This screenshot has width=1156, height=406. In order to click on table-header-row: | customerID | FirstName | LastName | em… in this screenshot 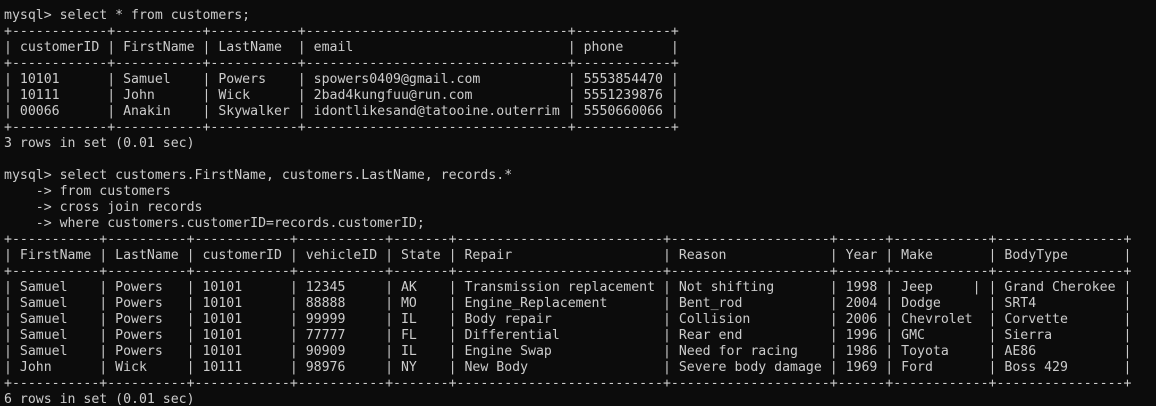, I will do `click(341, 47)`.